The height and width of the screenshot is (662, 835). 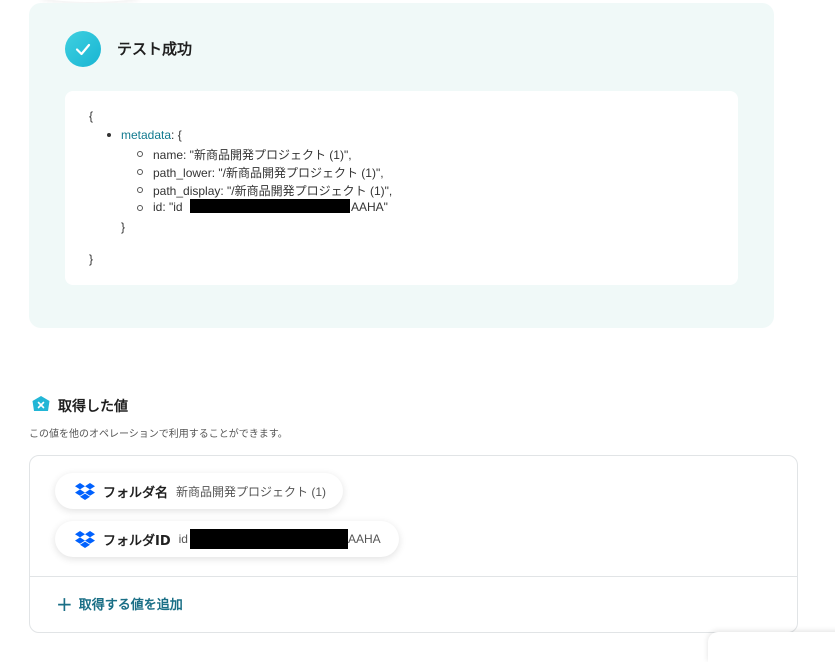 What do you see at coordinates (41, 405) in the screenshot?
I see `variable-hex-icon` at bounding box center [41, 405].